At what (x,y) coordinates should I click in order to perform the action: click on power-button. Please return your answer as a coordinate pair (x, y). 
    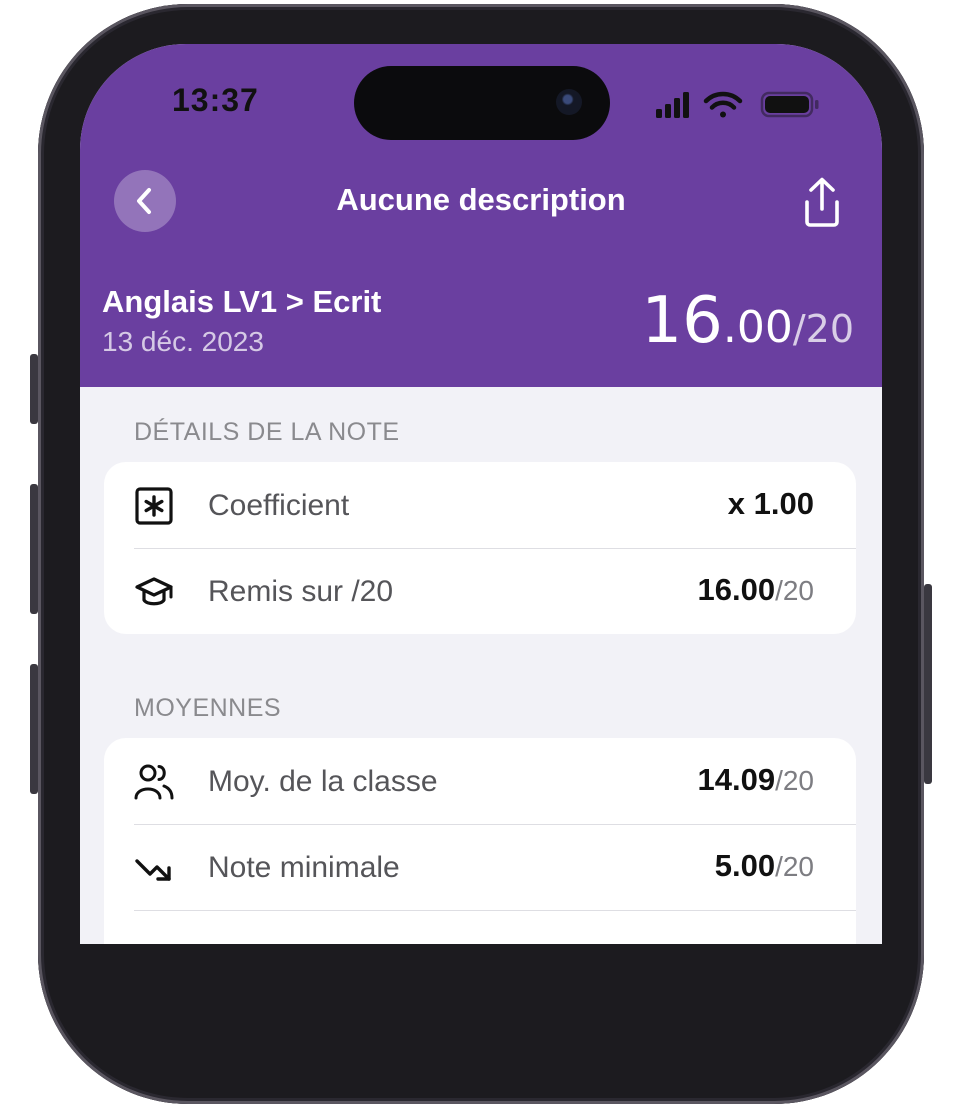
    Looking at the image, I should click on (928, 684).